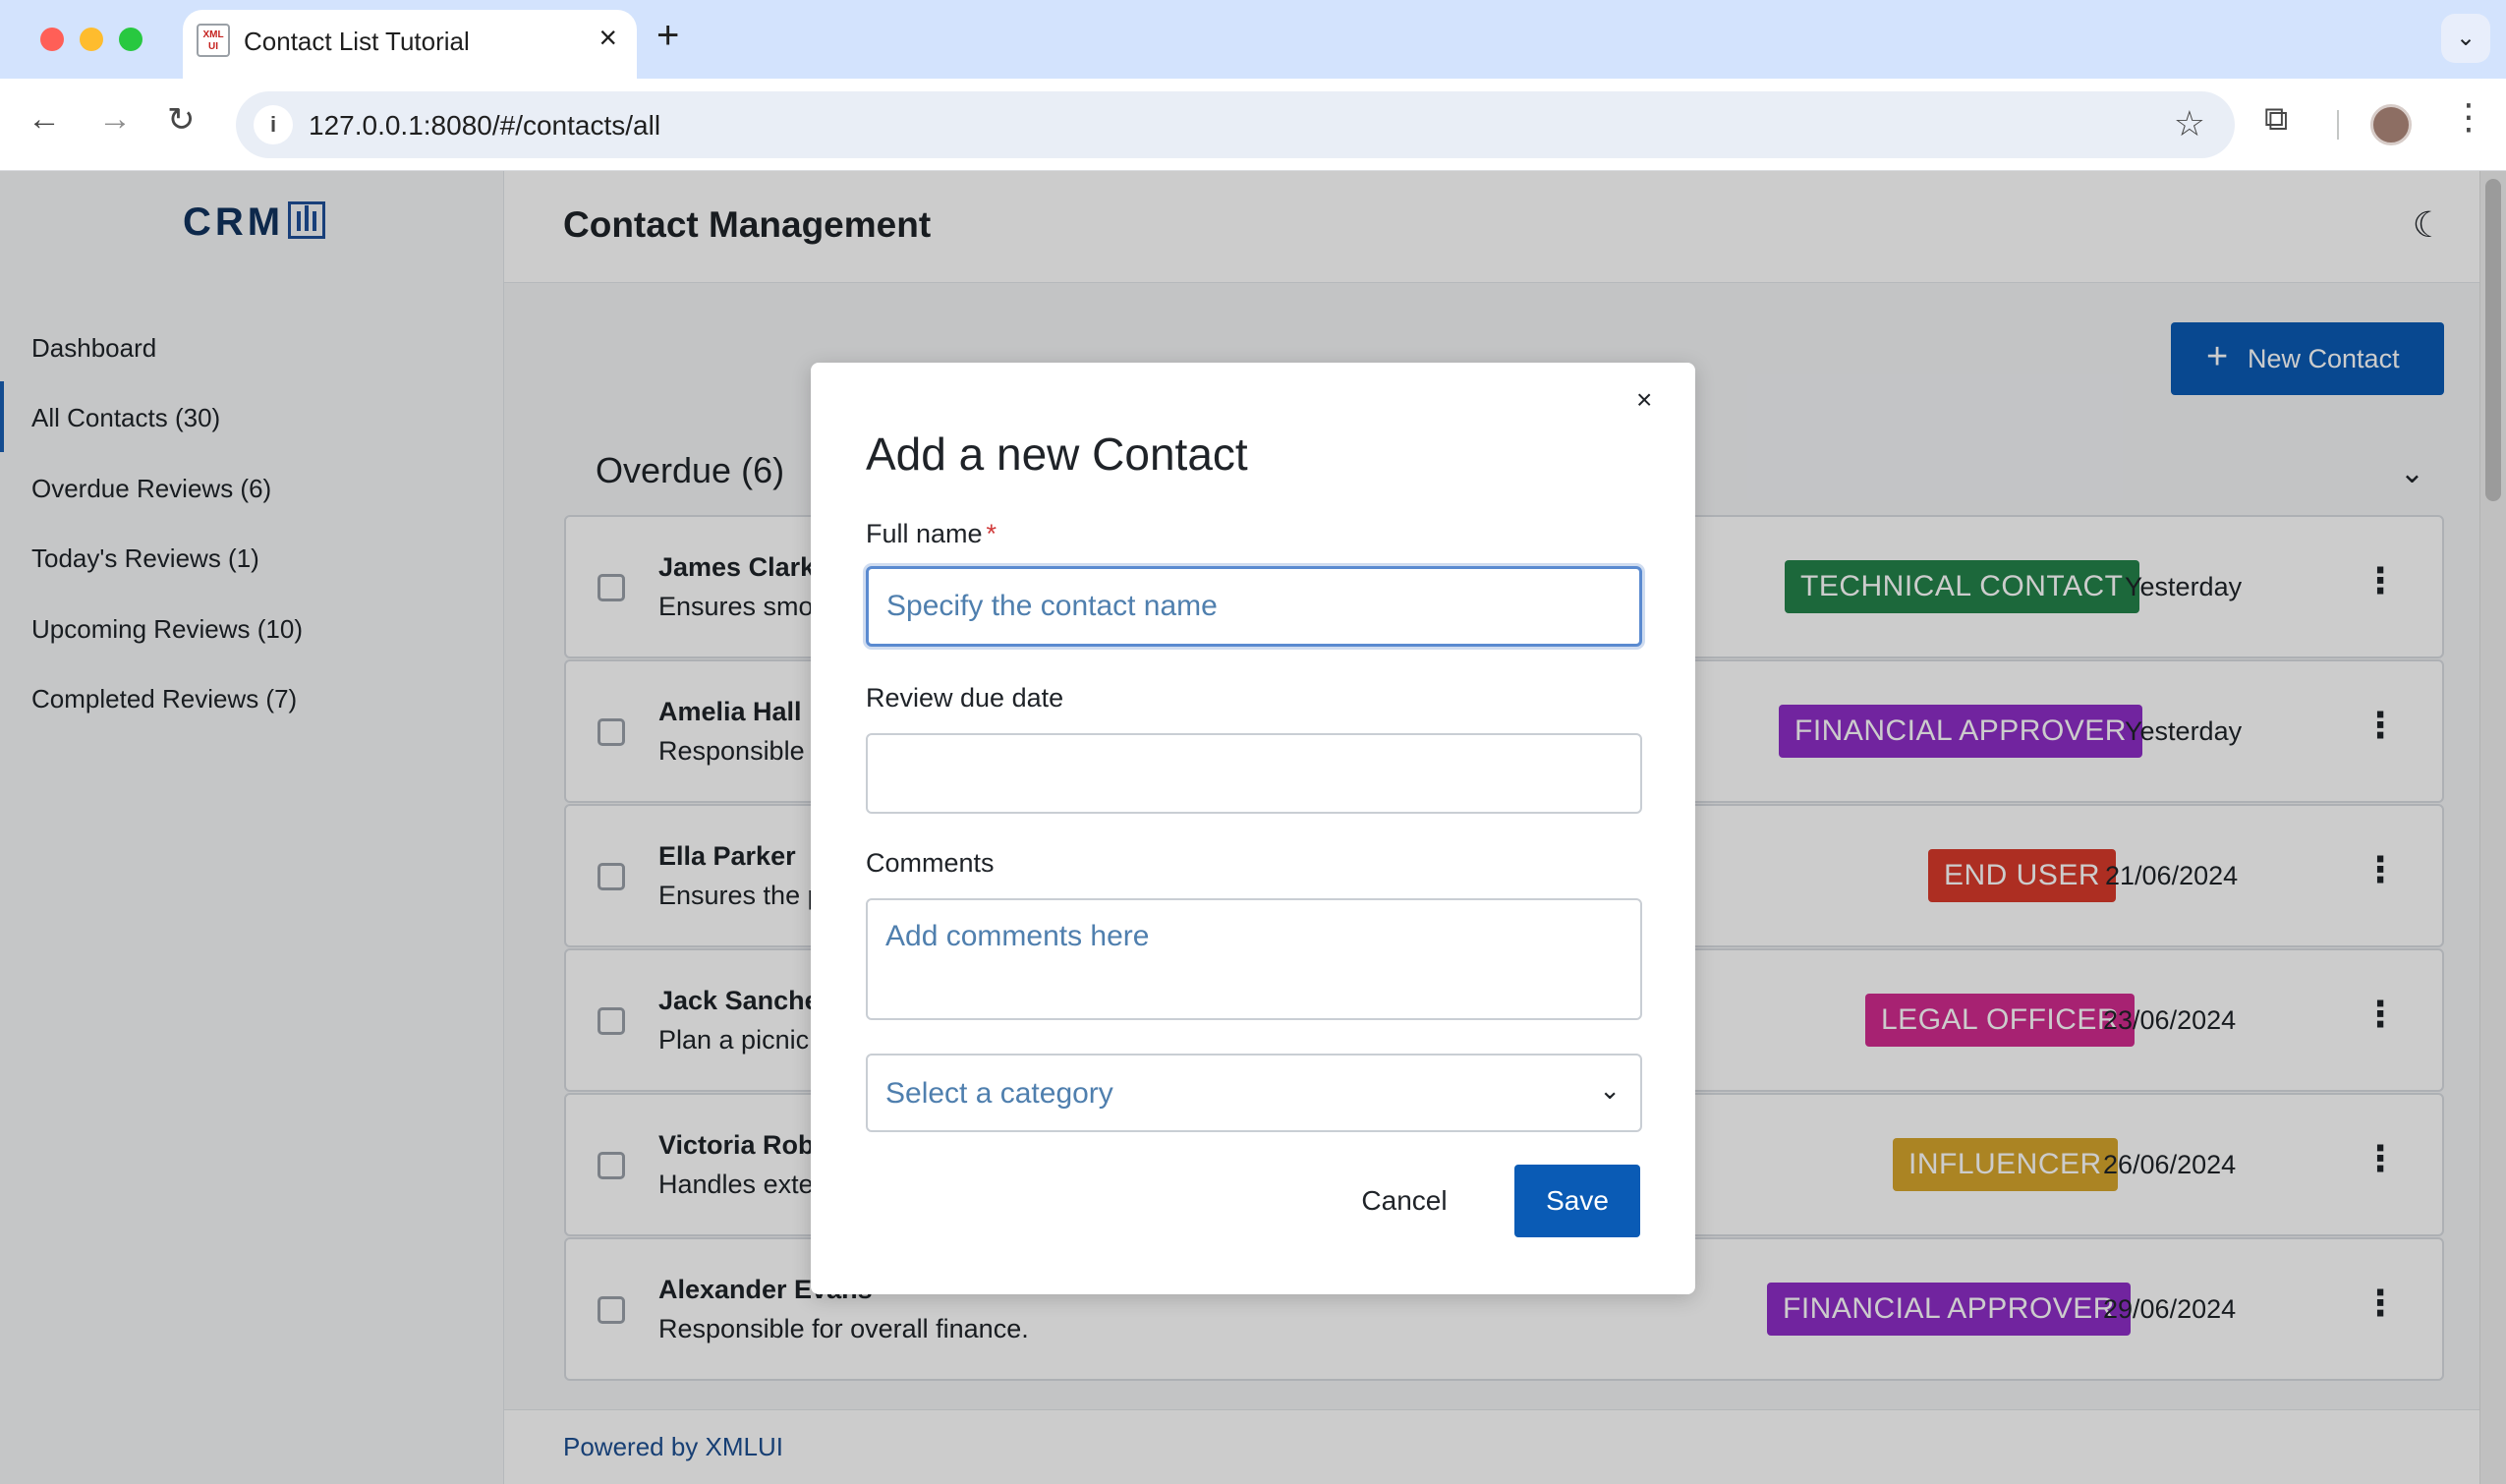  I want to click on address-bar: i 127.0.0.1:8080/#/contacts/all ☆, so click(1235, 124).